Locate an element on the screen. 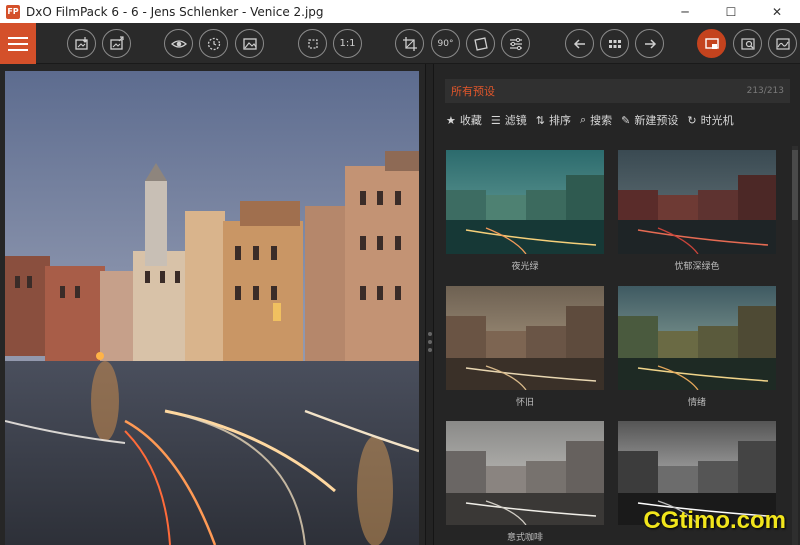  new-preset-icon: ✎ is located at coordinates (626, 120).